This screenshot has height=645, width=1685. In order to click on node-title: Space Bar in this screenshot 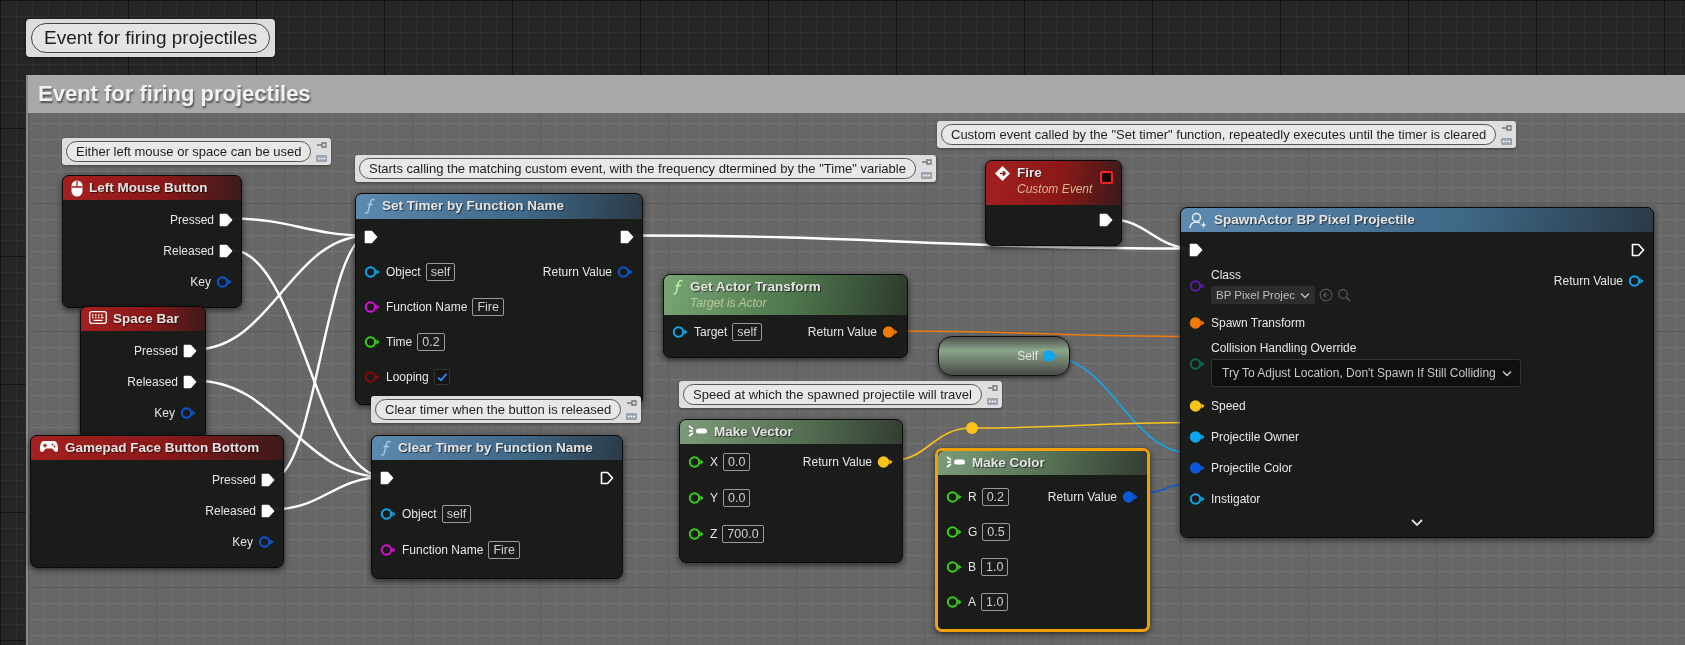, I will do `click(146, 318)`.